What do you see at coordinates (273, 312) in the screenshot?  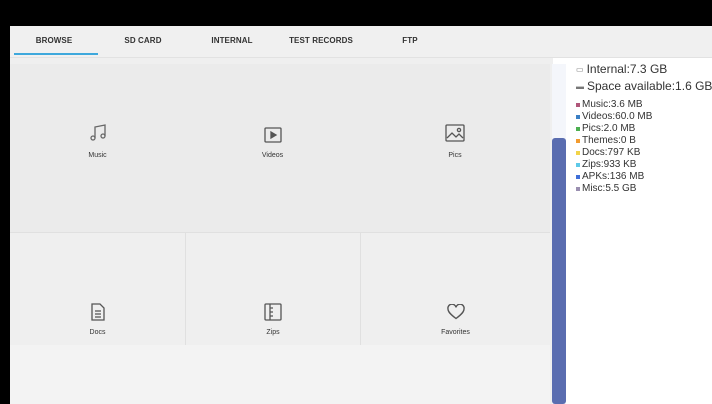 I see `archive-icon` at bounding box center [273, 312].